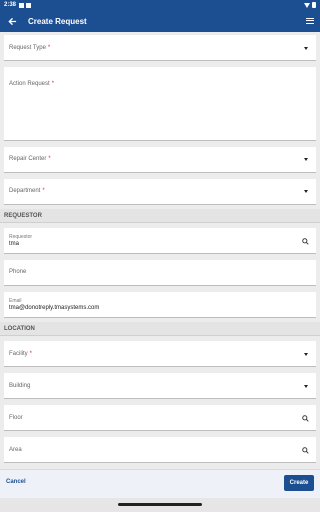 The height and width of the screenshot is (512, 320). What do you see at coordinates (15, 301) in the screenshot?
I see `email-label: Email` at bounding box center [15, 301].